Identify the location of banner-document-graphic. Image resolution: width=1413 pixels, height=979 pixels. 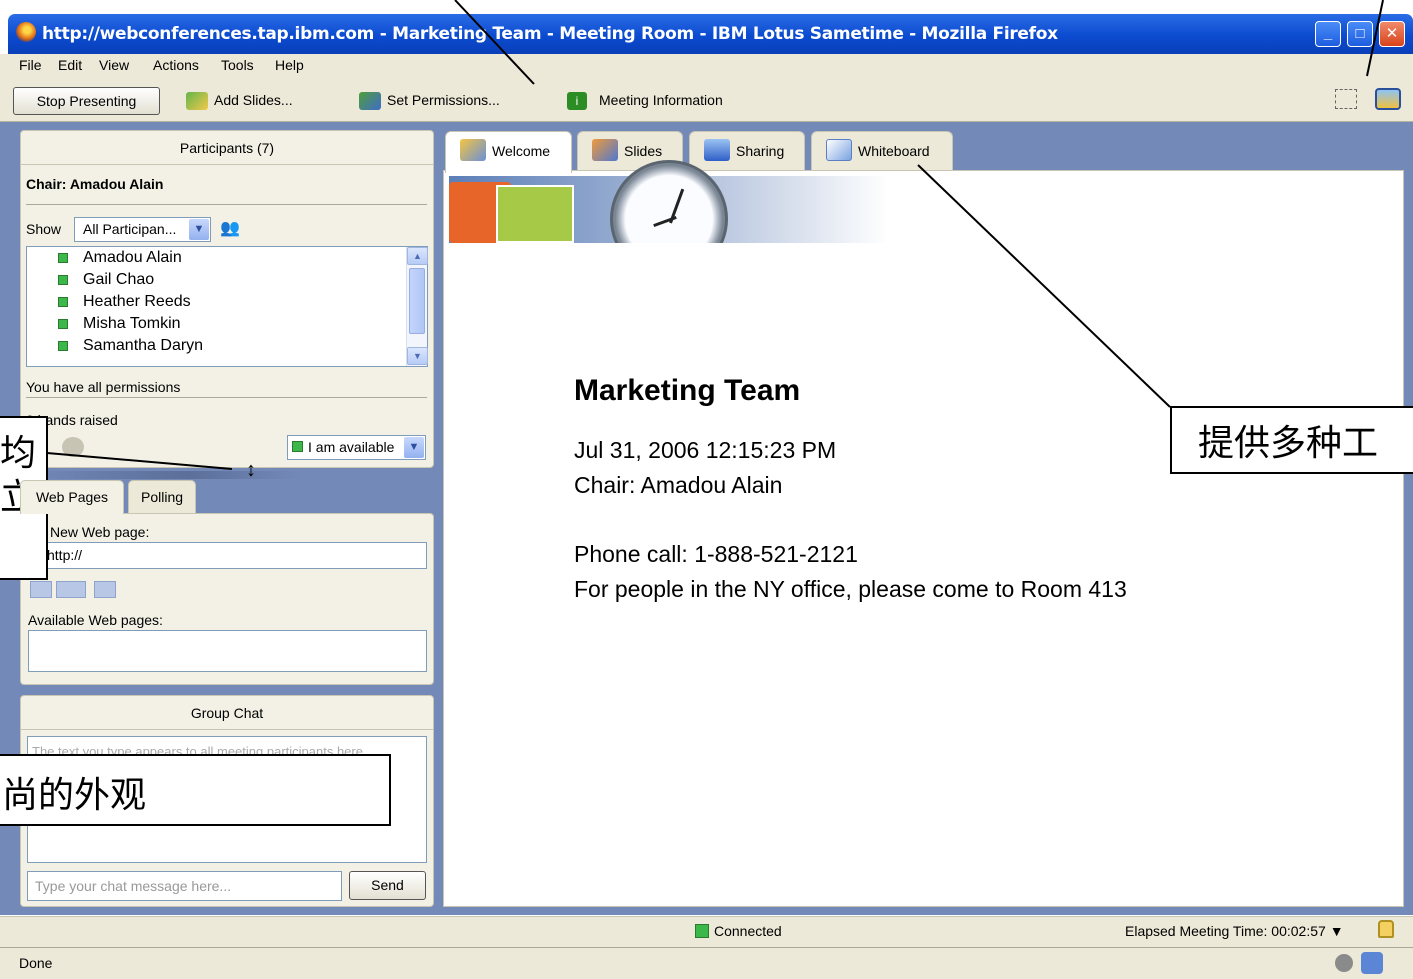
(535, 214).